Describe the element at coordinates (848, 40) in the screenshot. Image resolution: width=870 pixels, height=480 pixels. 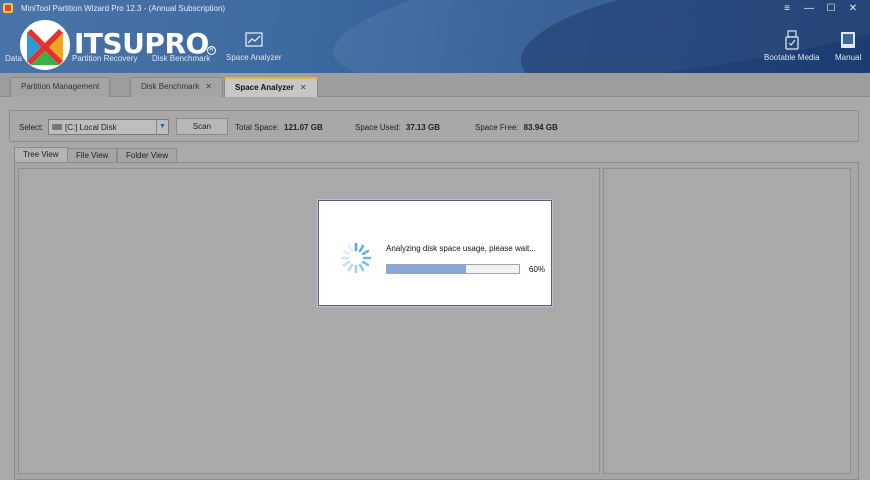
I see `book-icon` at that location.